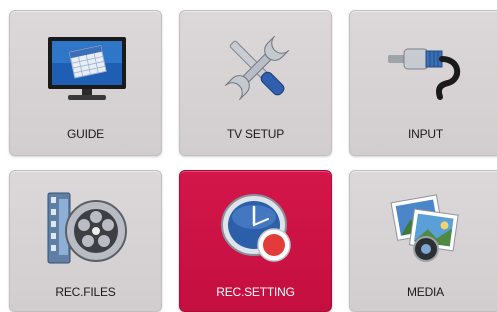 The width and height of the screenshot is (497, 312). I want to click on menu-tile-rec-setting: REC.SETTING, so click(255, 241).